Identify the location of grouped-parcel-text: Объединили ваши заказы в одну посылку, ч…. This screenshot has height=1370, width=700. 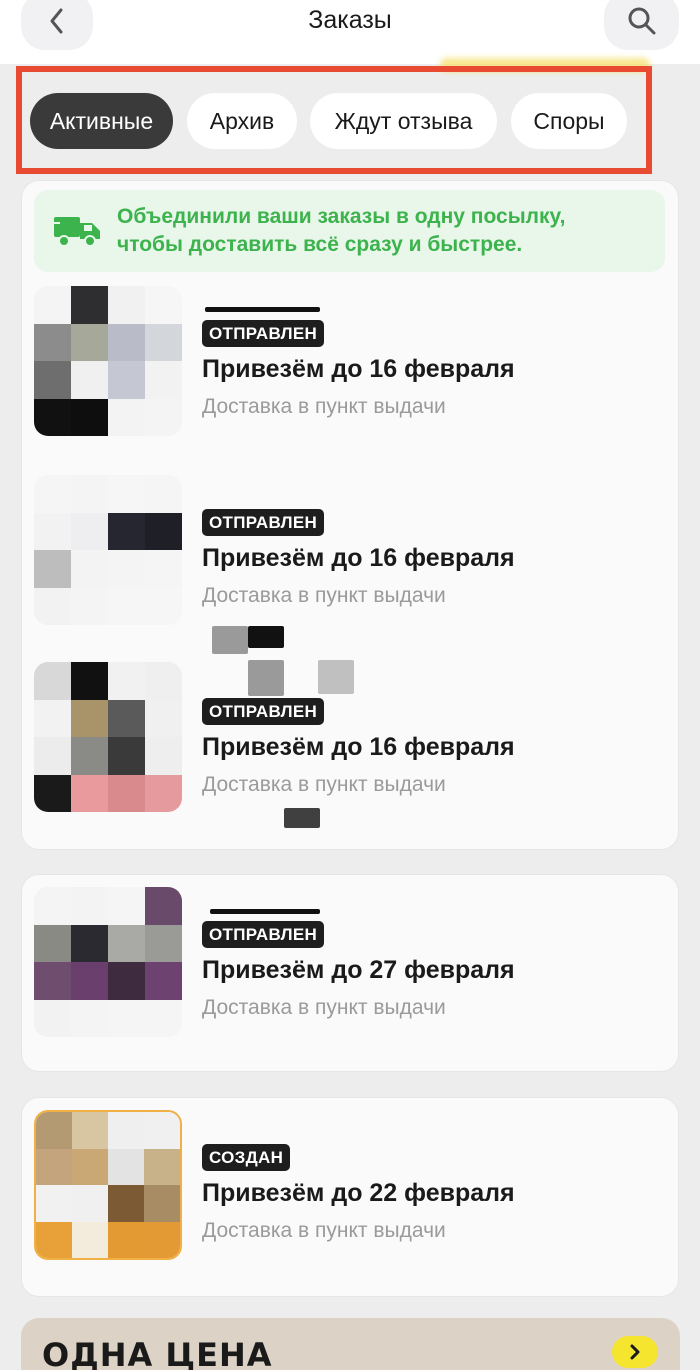
(341, 230).